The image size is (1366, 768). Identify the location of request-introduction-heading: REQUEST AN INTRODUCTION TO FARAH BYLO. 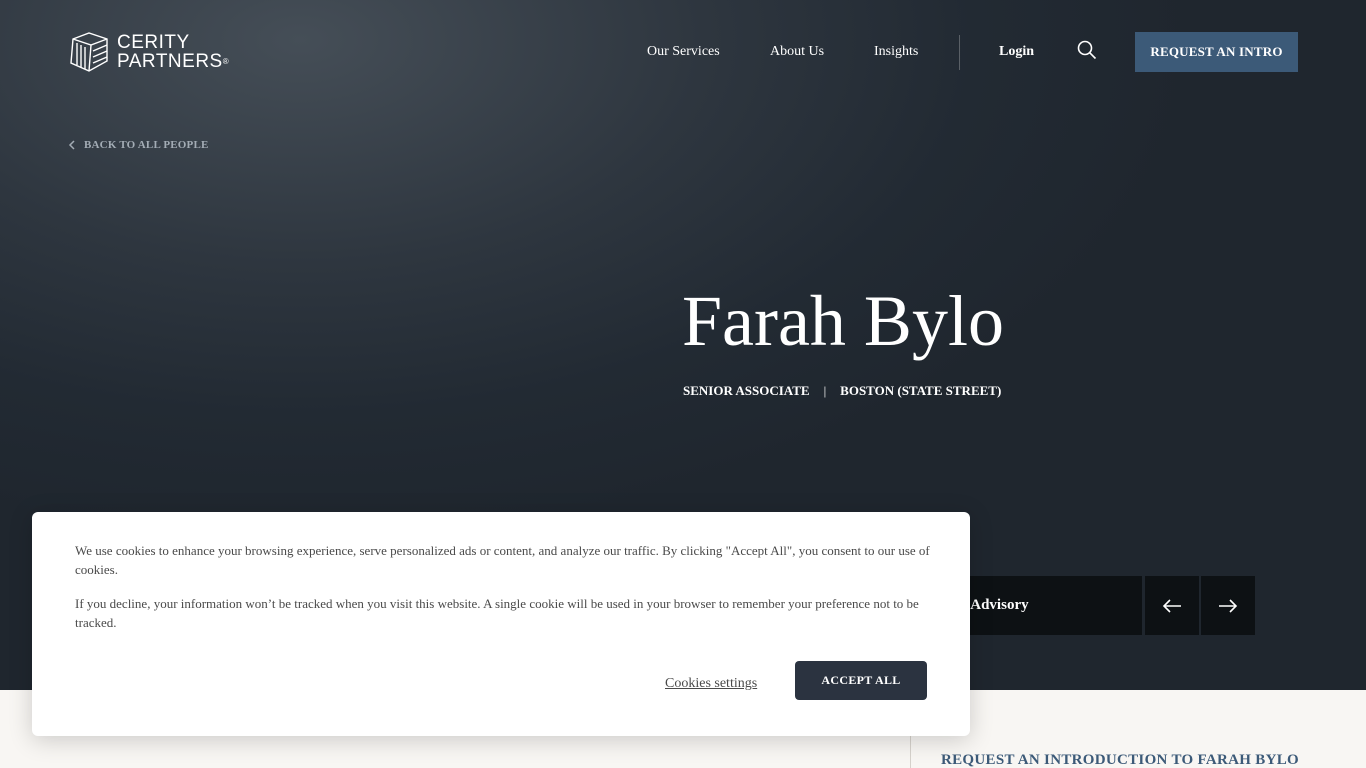
(1120, 760).